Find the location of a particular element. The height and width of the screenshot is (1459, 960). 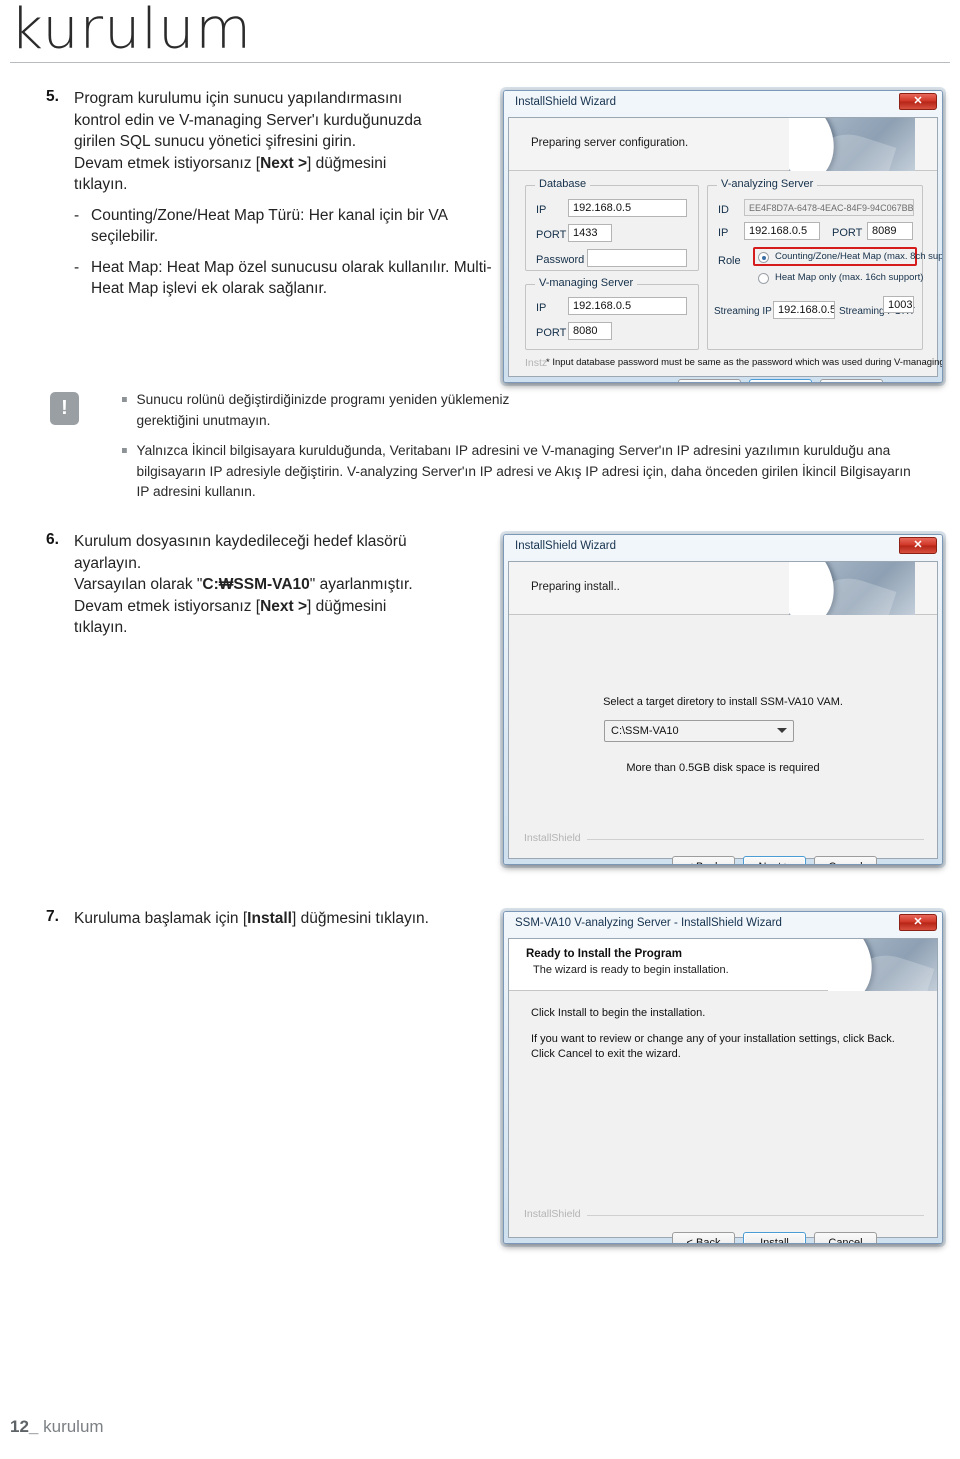

vanalyzing-port-input: 8089 is located at coordinates (890, 231).